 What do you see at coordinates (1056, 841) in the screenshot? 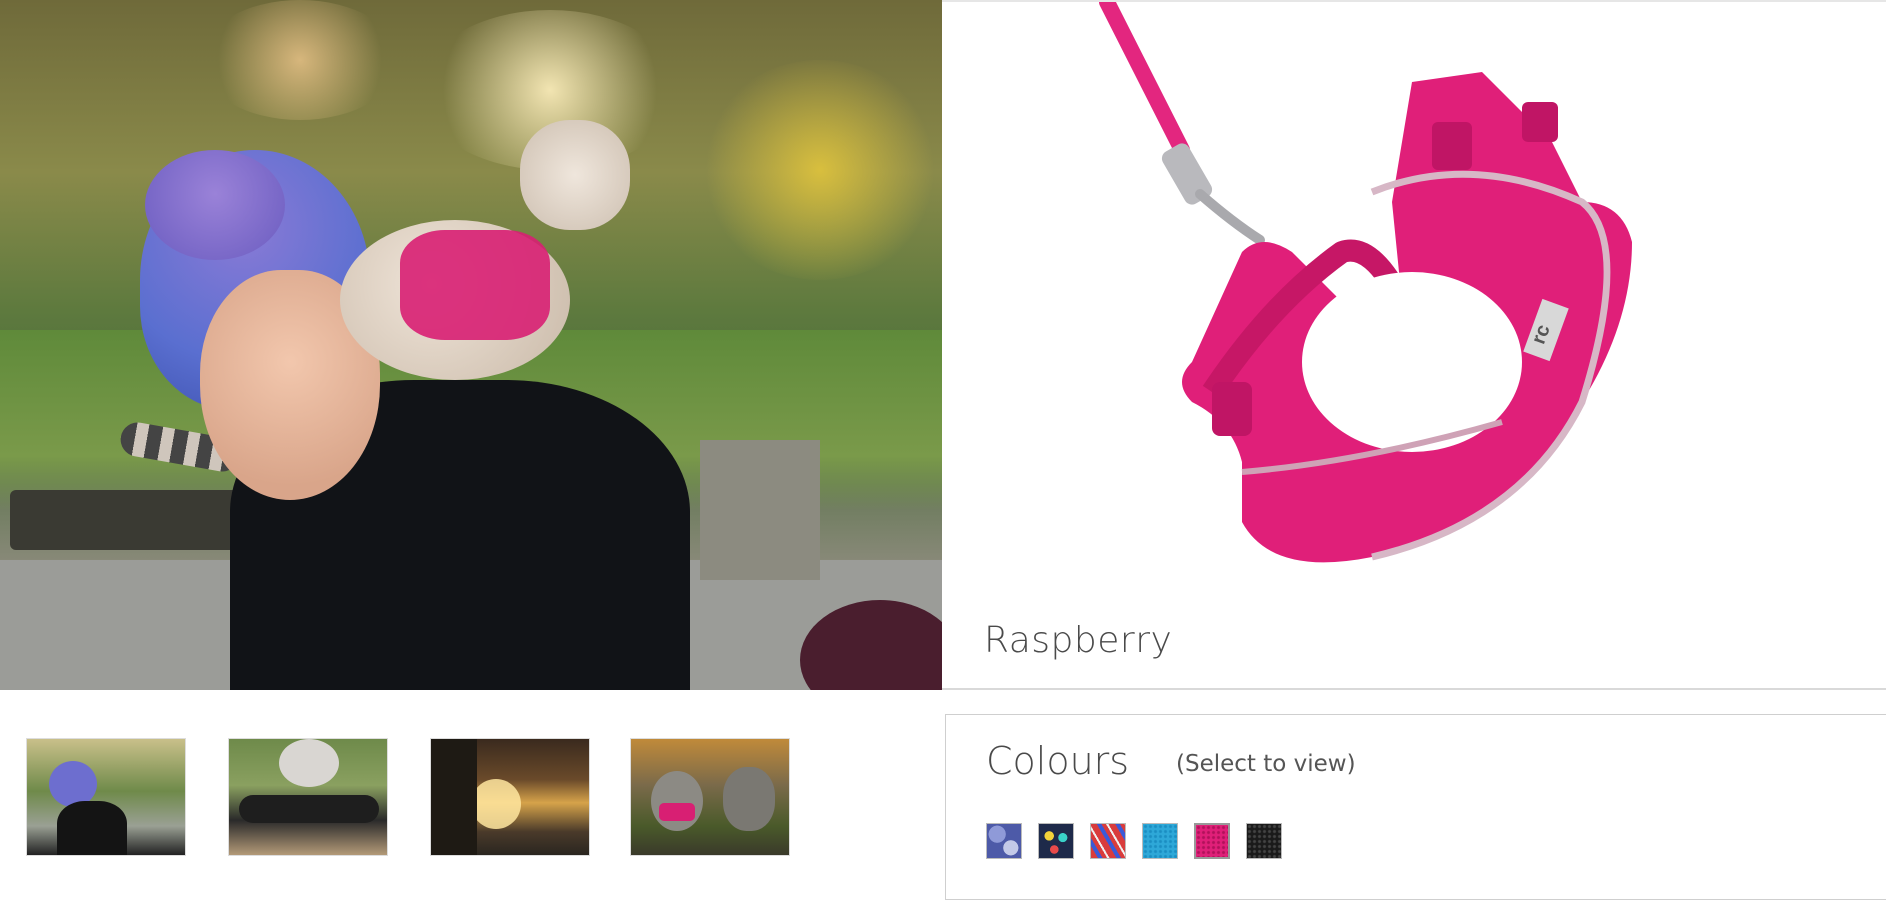
I see `swatch-splash-navy` at bounding box center [1056, 841].